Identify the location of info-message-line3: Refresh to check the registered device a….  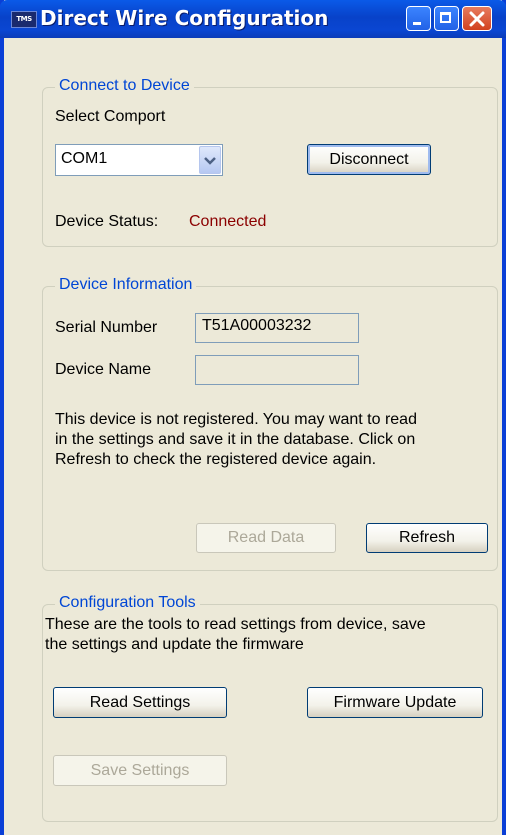
(216, 459).